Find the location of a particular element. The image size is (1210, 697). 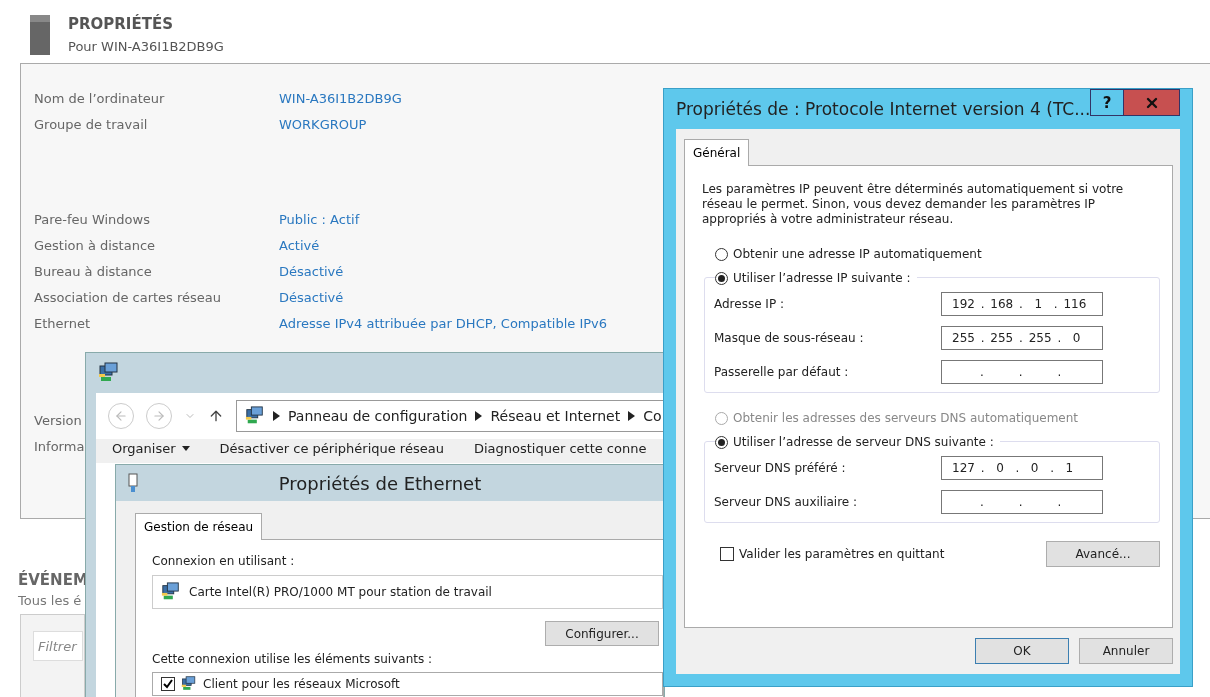

intro-text: Les paramètres IP peuvent être déterminés automatiquement si votre réseau le permet. Sinon, vous devez demander les paramètres IP appropriés à votre administrateur réseau. is located at coordinates (913, 204).